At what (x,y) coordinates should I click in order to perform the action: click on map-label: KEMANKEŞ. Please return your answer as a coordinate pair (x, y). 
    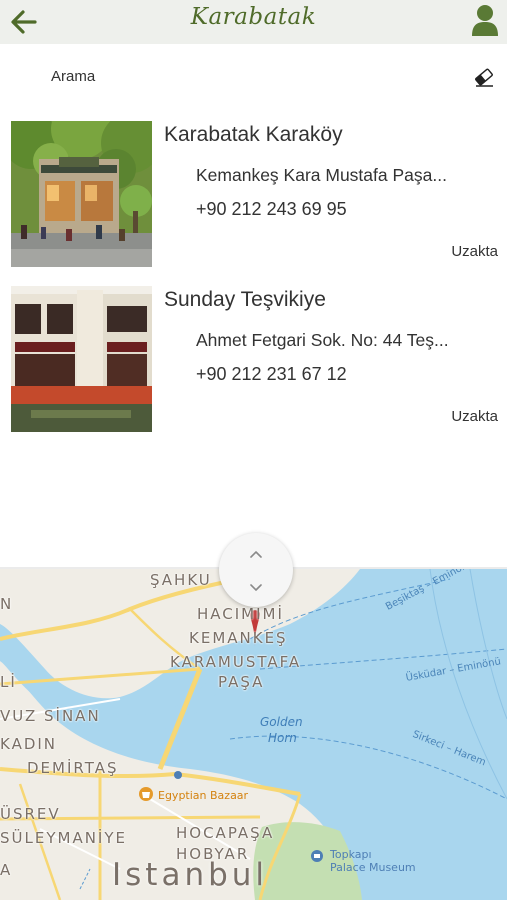
    Looking at the image, I should click on (238, 638).